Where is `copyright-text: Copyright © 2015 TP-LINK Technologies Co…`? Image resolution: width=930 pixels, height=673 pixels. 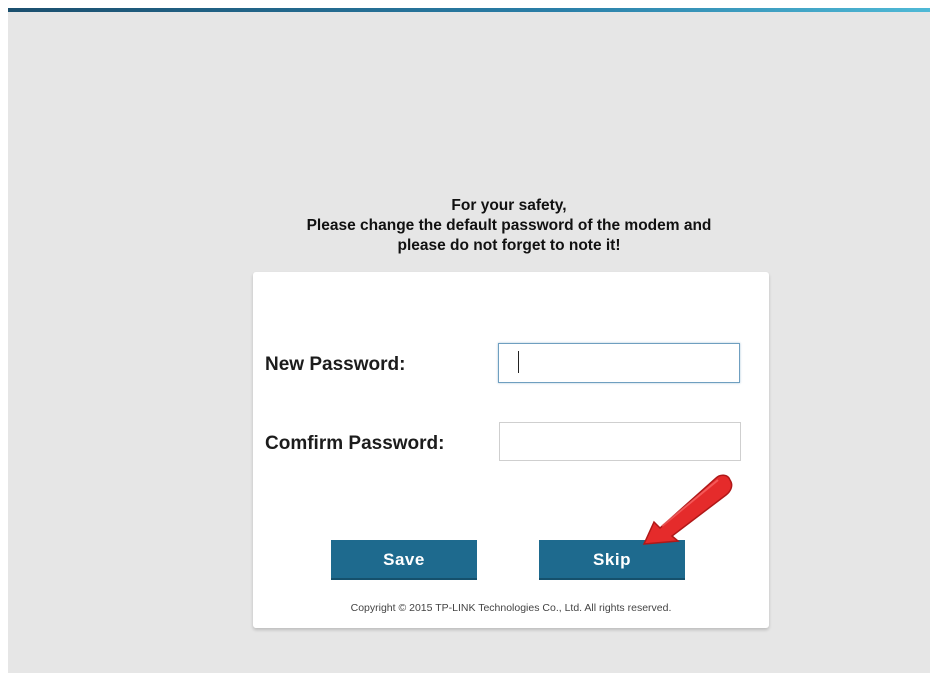
copyright-text: Copyright © 2015 TP-LINK Technologies Co… is located at coordinates (511, 608).